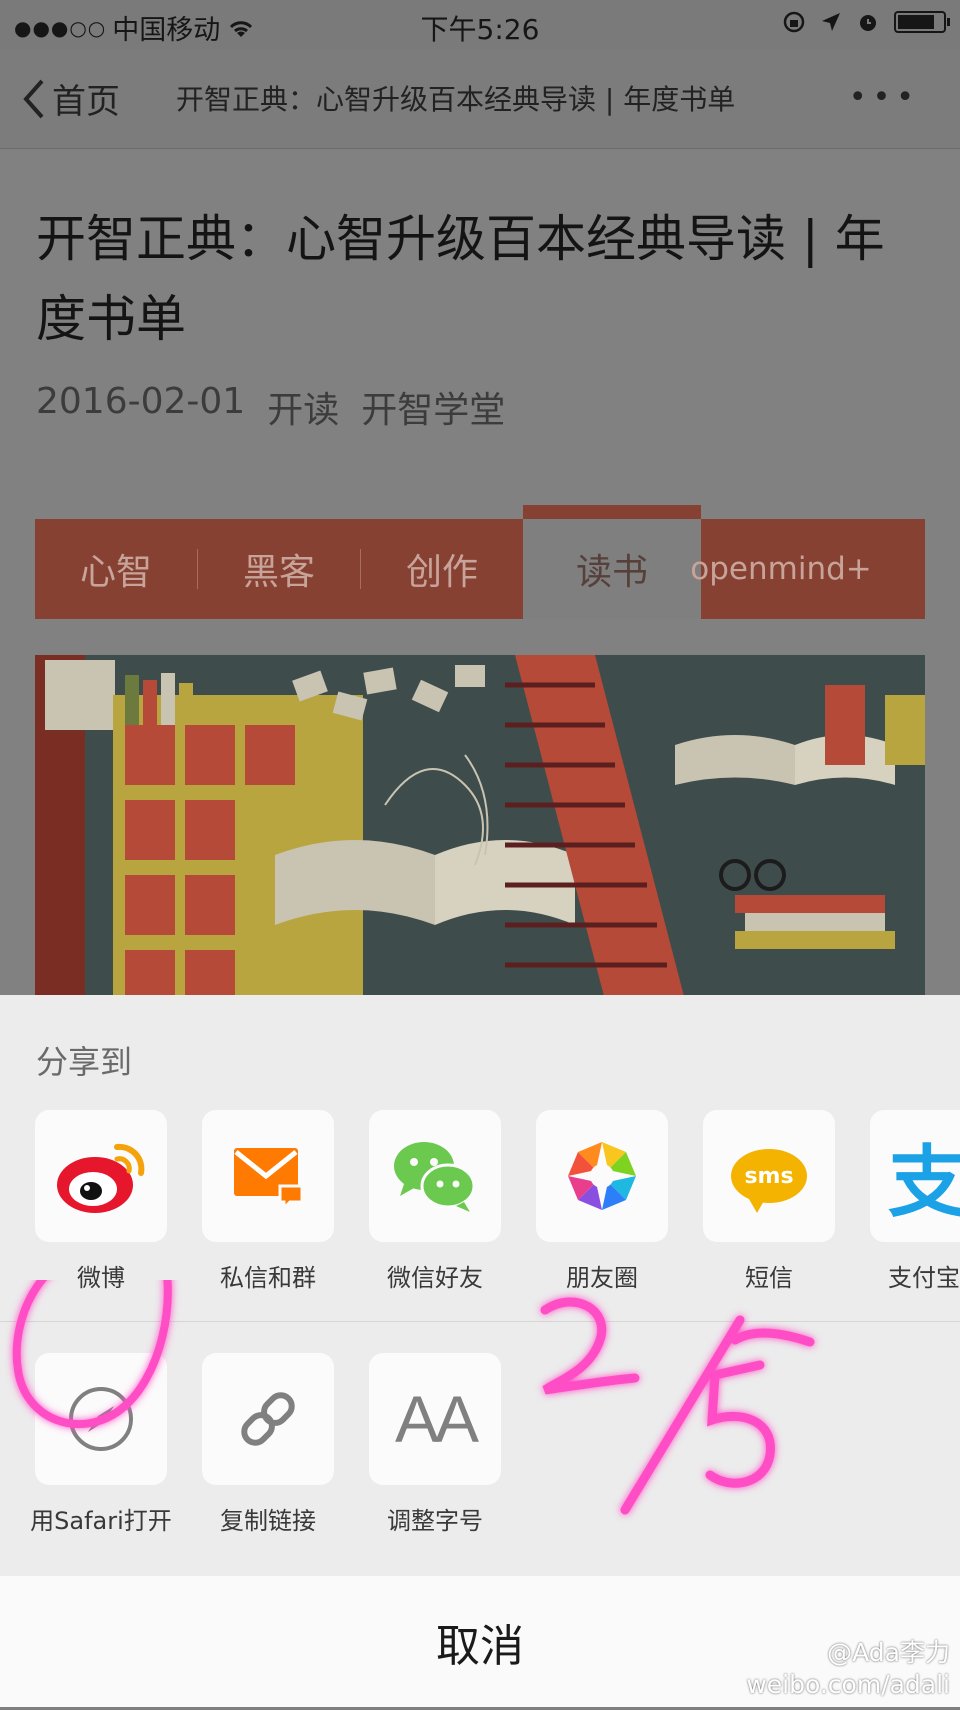  What do you see at coordinates (268, 1419) in the screenshot?
I see `link-icon` at bounding box center [268, 1419].